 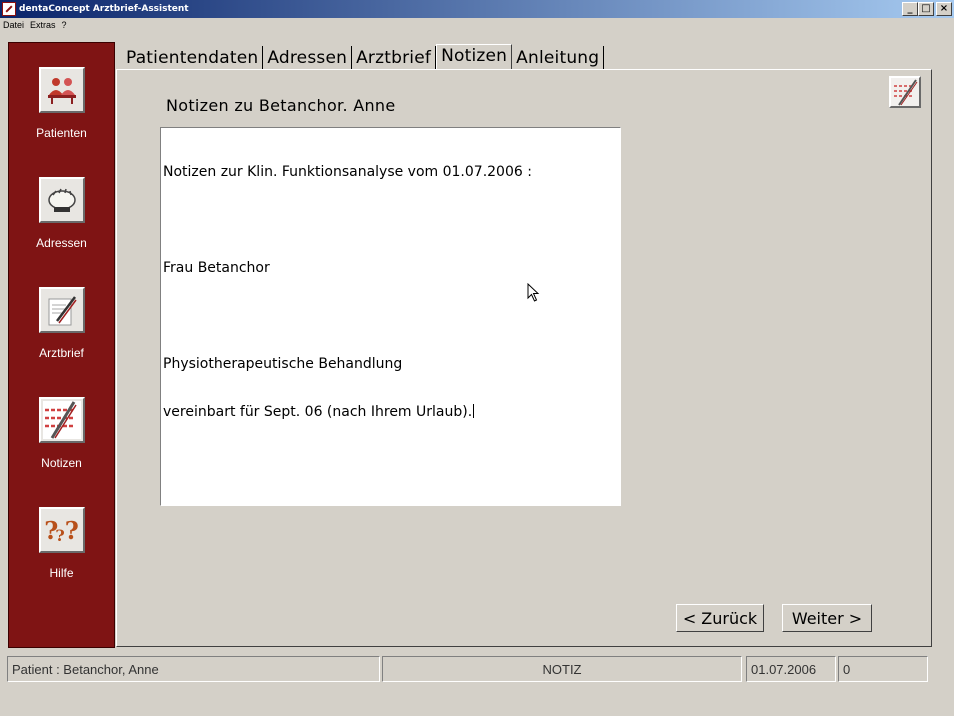 I want to click on menu-bar: Datei Extras ?, so click(x=477, y=25).